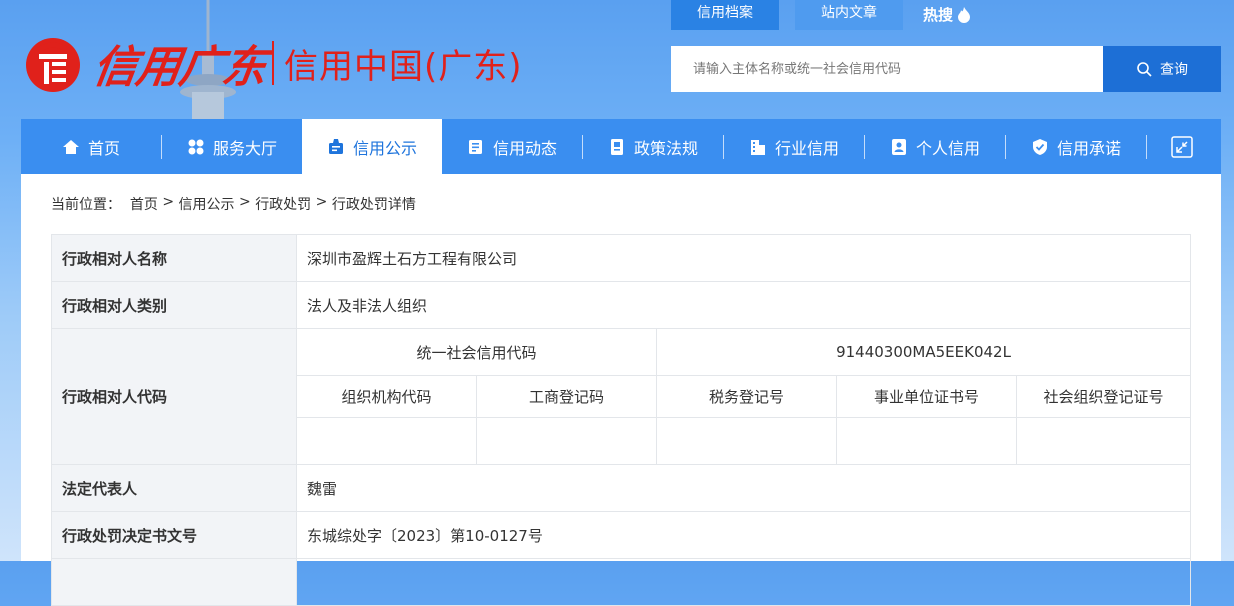 The image size is (1234, 606). Describe the element at coordinates (898, 146) in the screenshot. I see `person-card-icon` at that location.